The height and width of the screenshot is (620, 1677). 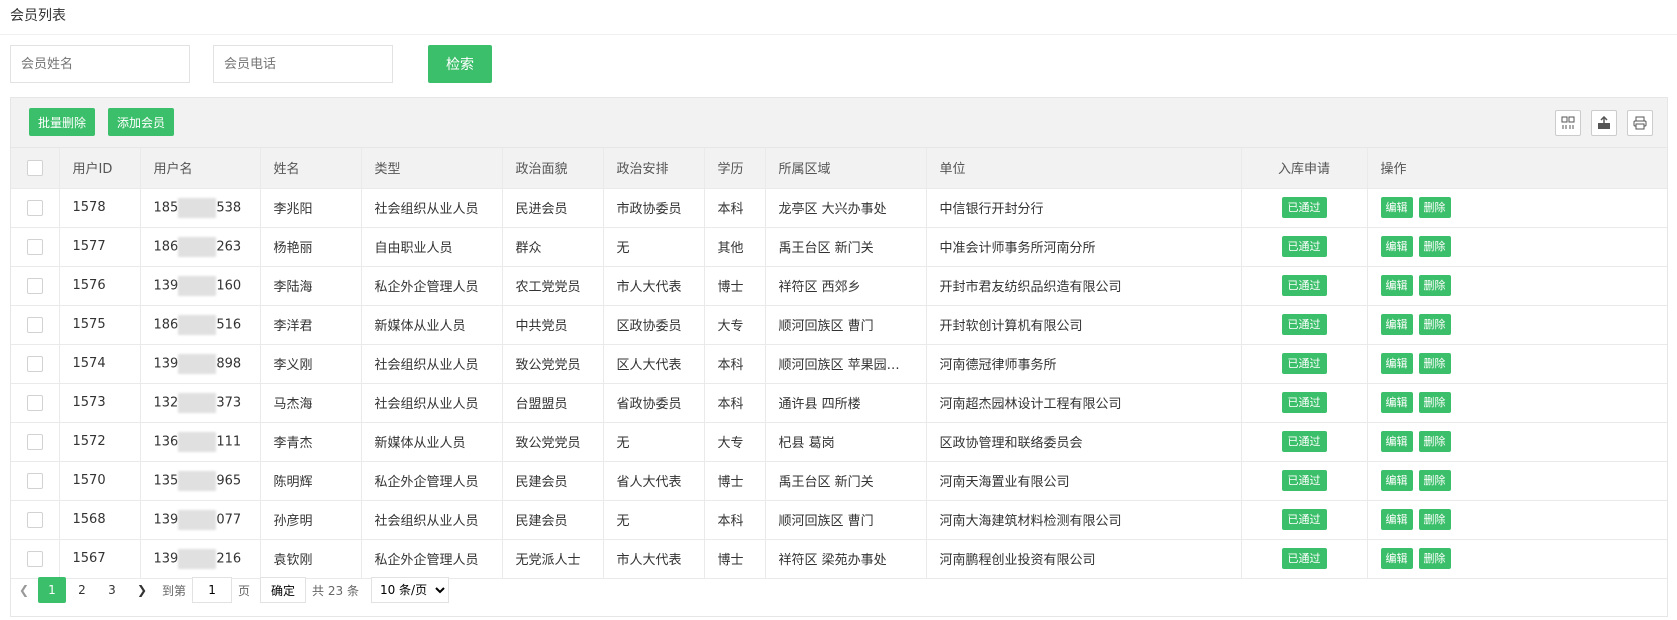 I want to click on page-unit-label: 页, so click(x=244, y=590).